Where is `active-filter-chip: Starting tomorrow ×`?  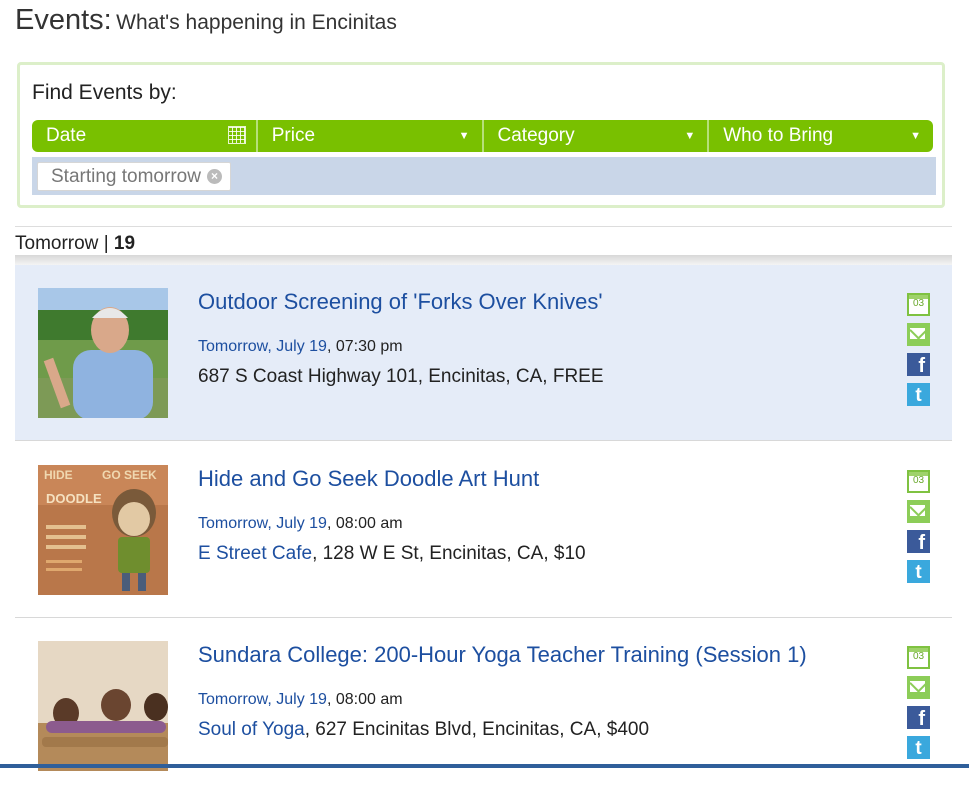
active-filter-chip: Starting tomorrow × is located at coordinates (134, 176).